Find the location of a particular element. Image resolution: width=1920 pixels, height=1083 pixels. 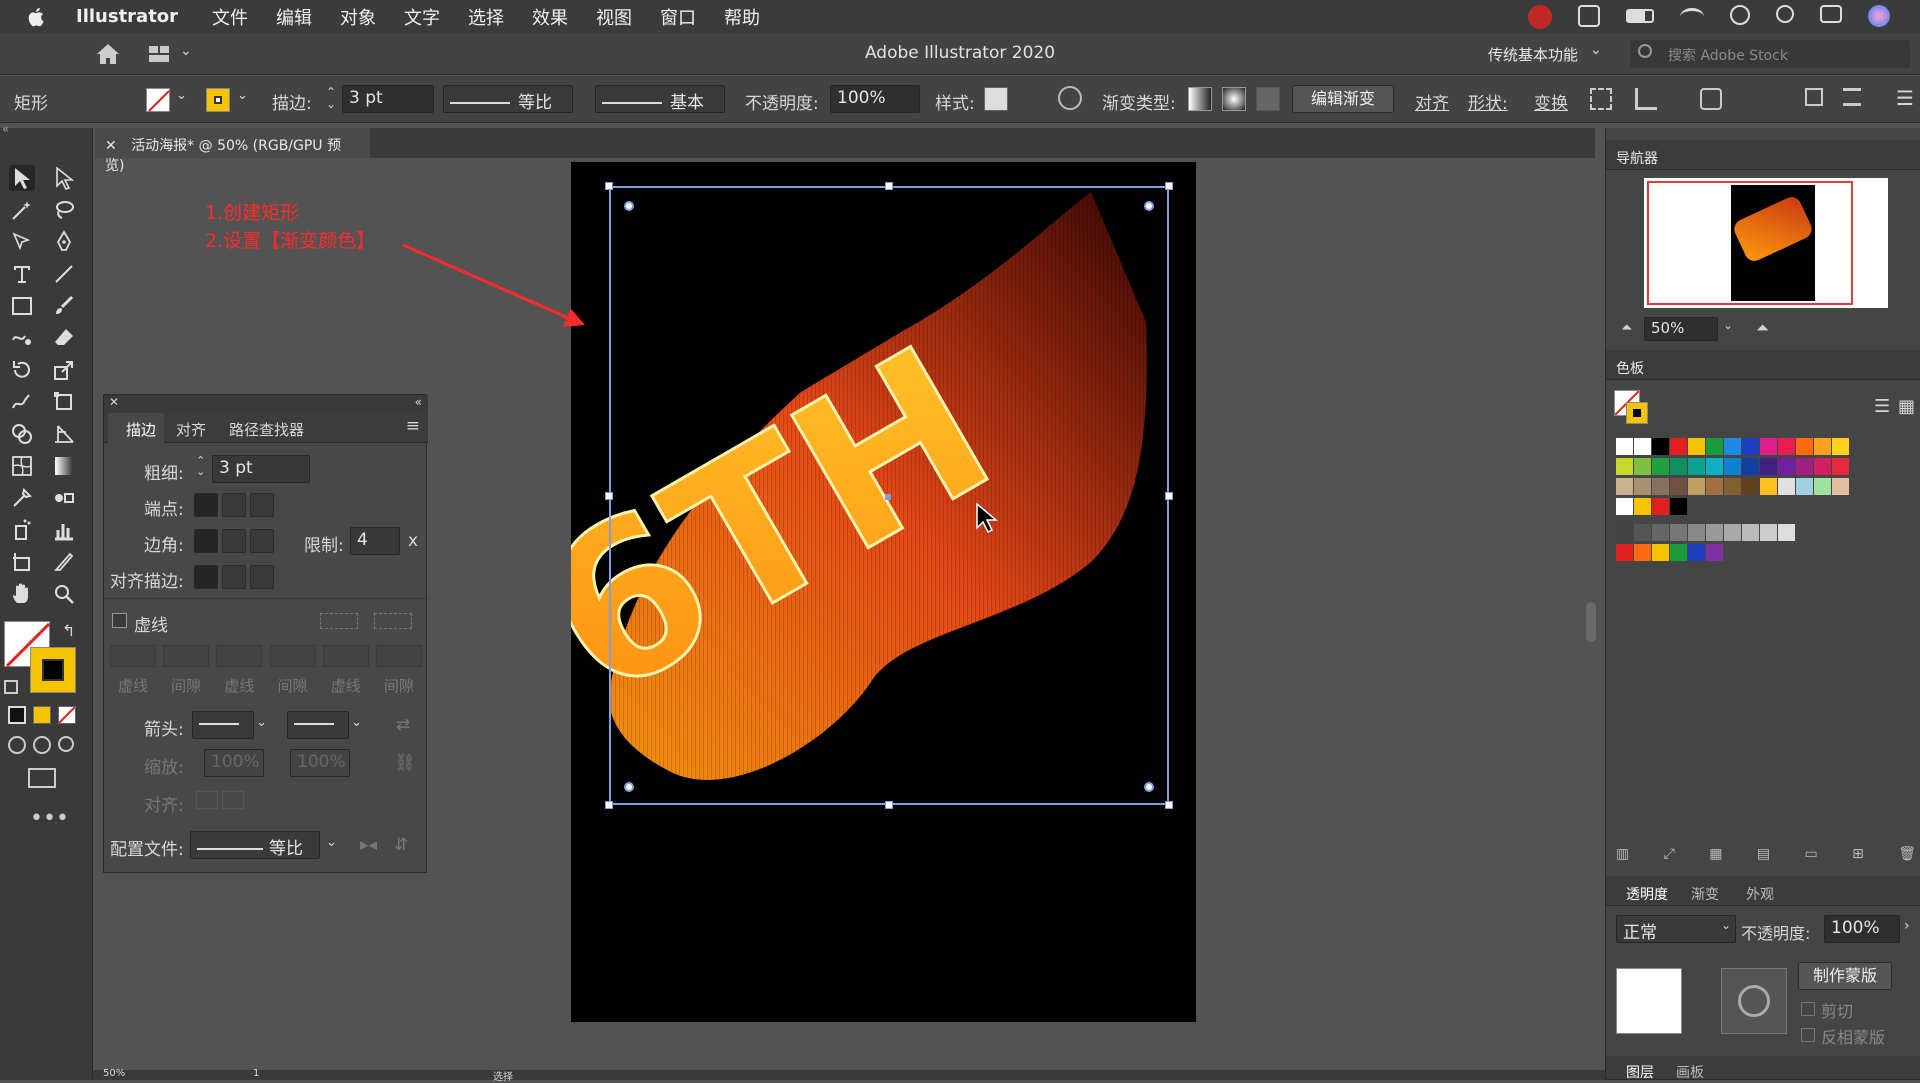

menu-edit: 编辑 is located at coordinates (294, 17).